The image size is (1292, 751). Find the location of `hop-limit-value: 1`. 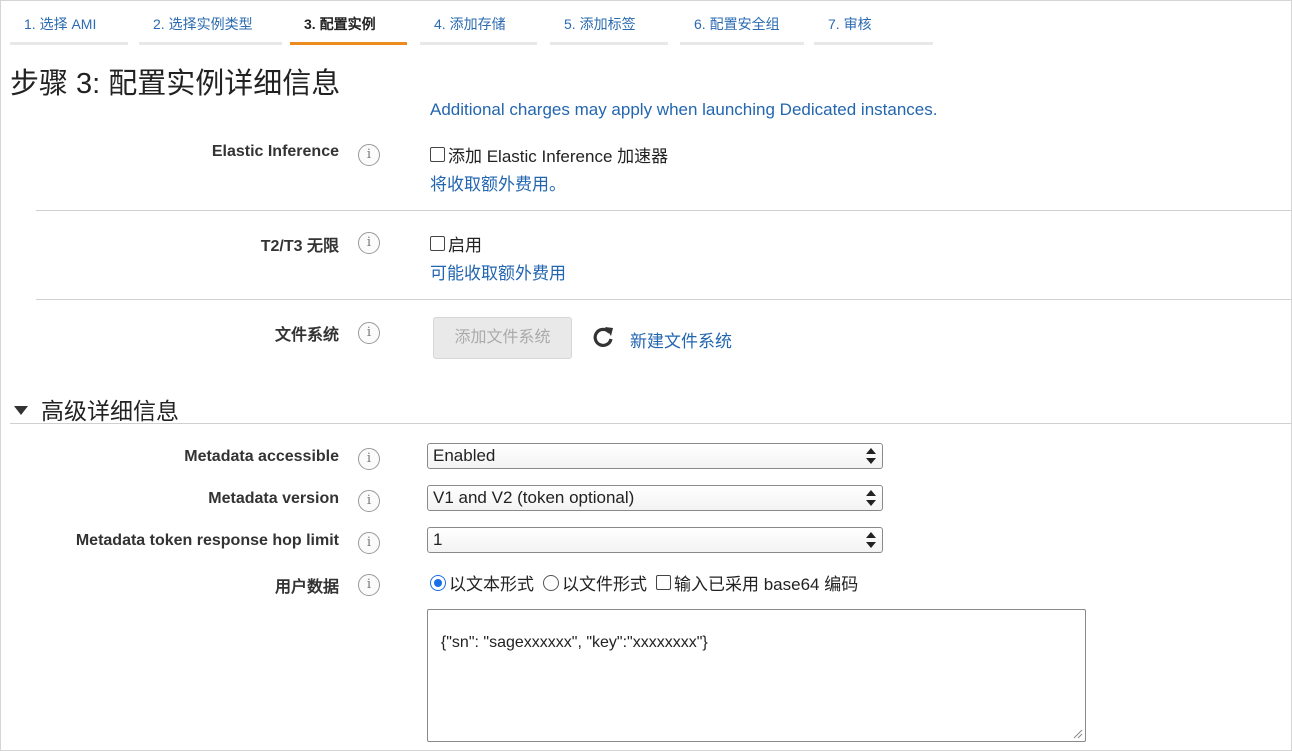

hop-limit-value: 1 is located at coordinates (438, 539).